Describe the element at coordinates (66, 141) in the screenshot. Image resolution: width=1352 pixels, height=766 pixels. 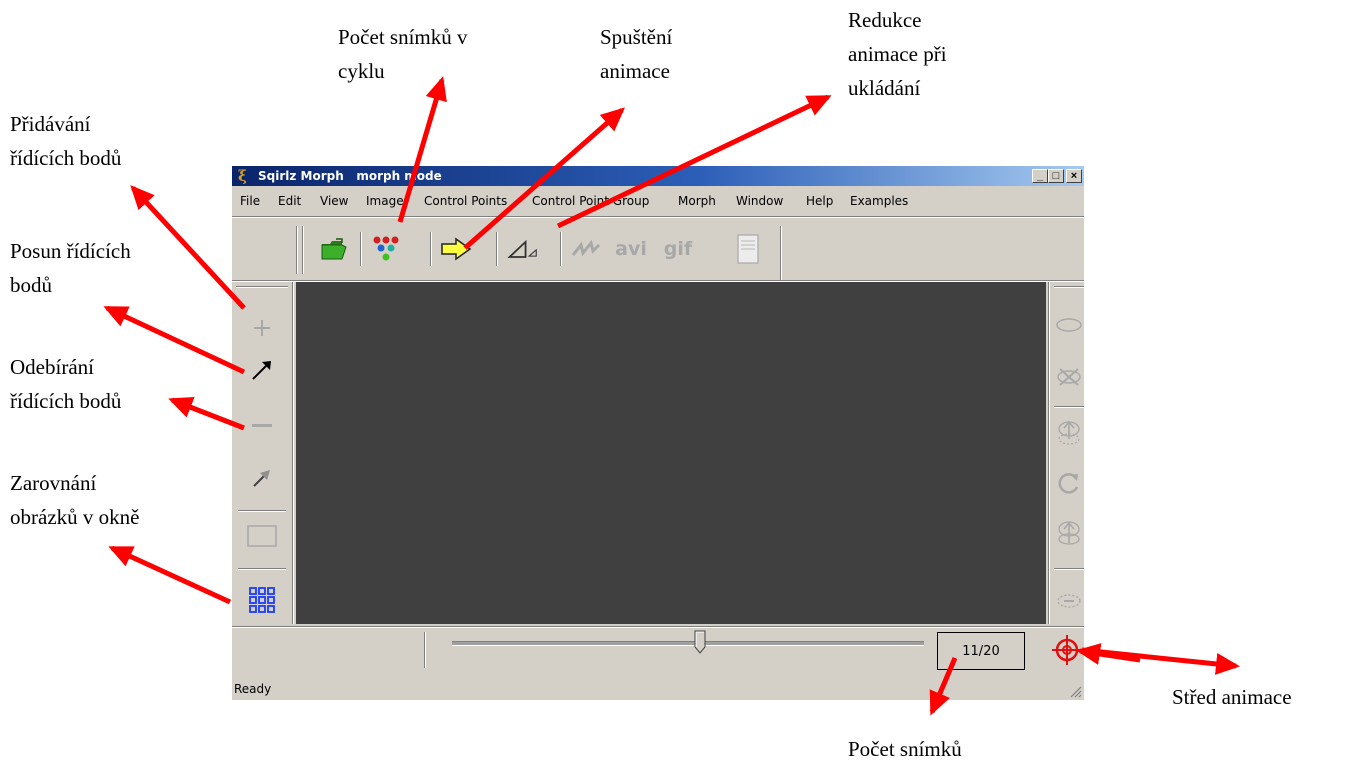
I see `callout-add-points: Přidávání řídících bodů` at that location.